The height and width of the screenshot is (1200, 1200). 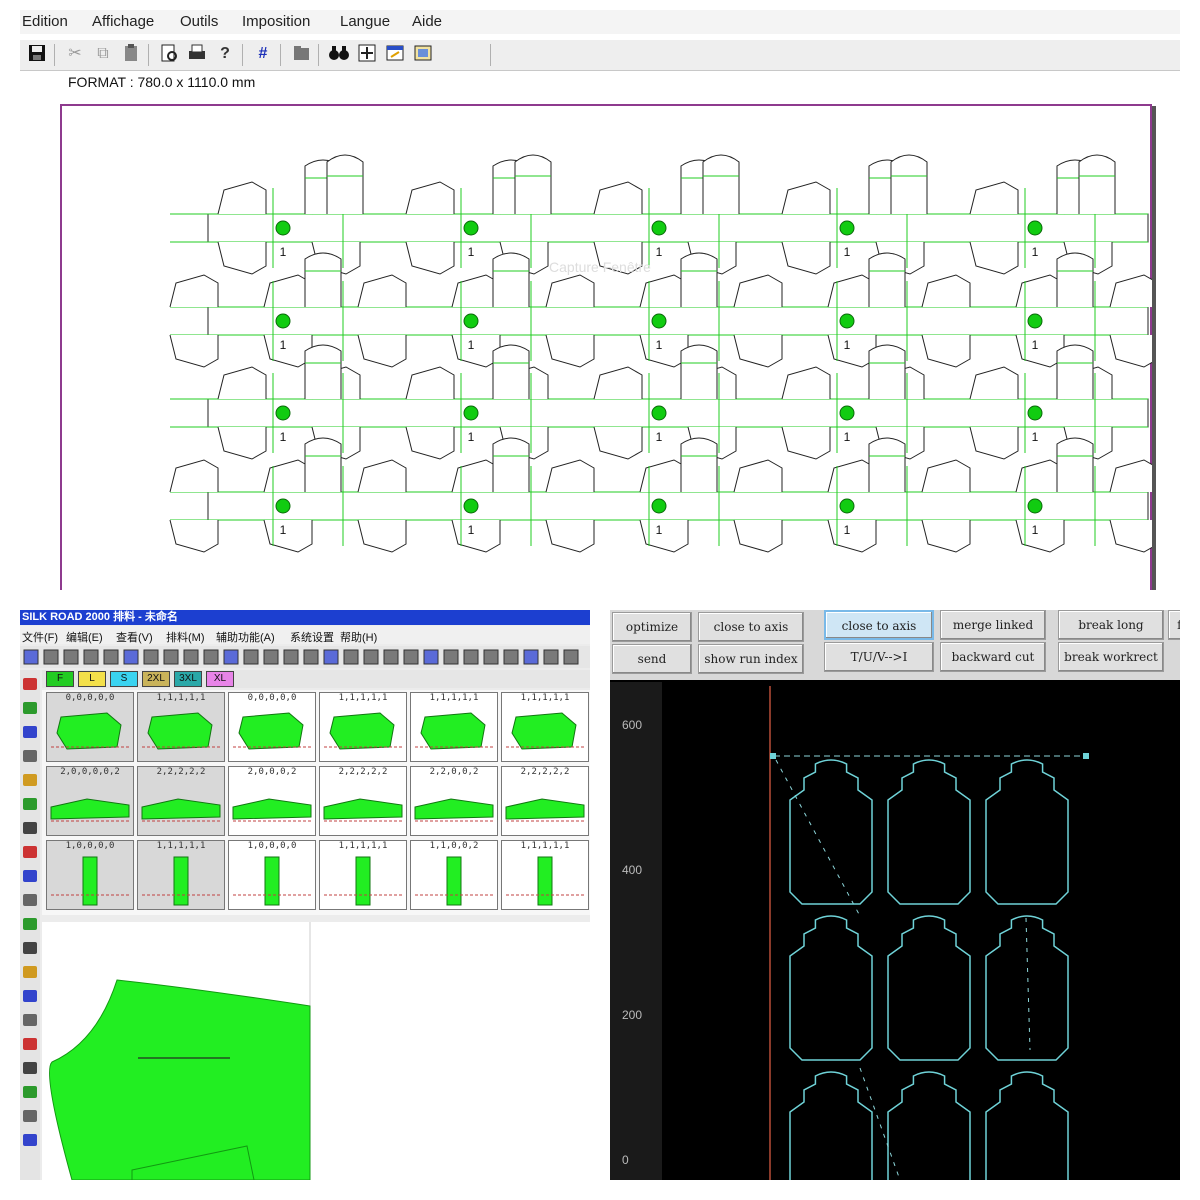 I want to click on menu-edit: 编辑(E), so click(x=84, y=637).